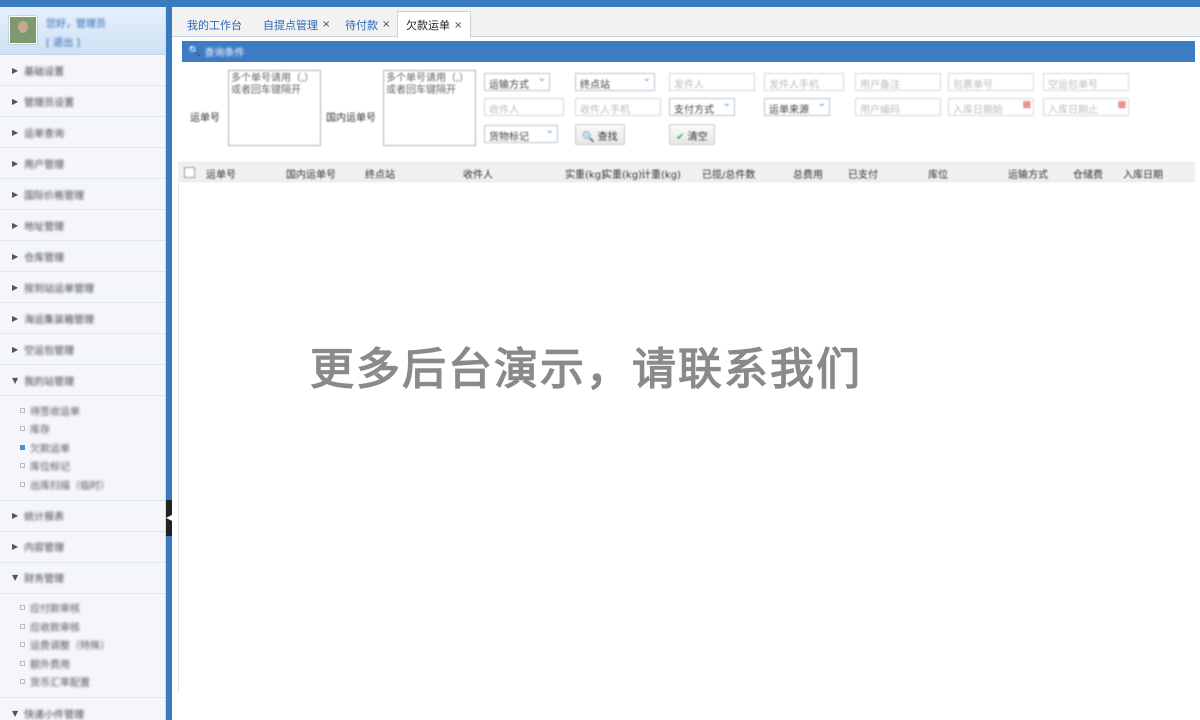 The image size is (1200, 720). Describe the element at coordinates (618, 107) in the screenshot. I see `receiver-phone-input: 收件人手机` at that location.